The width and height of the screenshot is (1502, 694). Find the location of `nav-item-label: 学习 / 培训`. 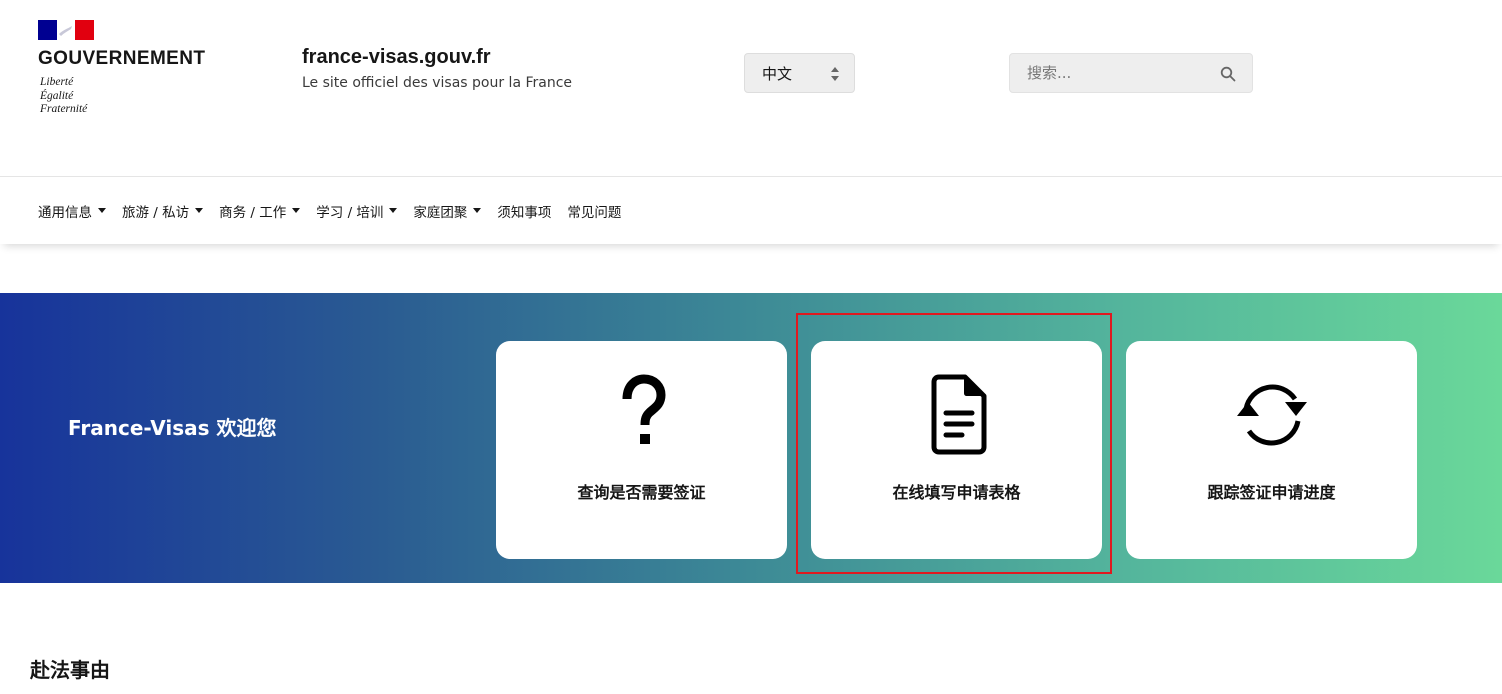

nav-item-label: 学习 / 培训 is located at coordinates (350, 212).